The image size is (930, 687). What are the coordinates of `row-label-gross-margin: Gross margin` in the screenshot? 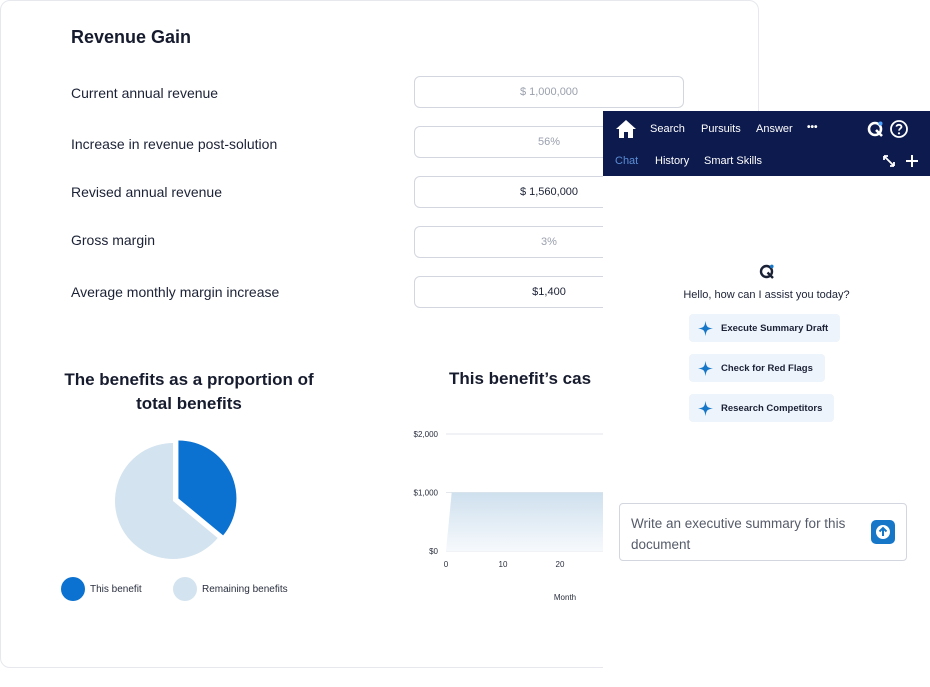 It's located at (113, 240).